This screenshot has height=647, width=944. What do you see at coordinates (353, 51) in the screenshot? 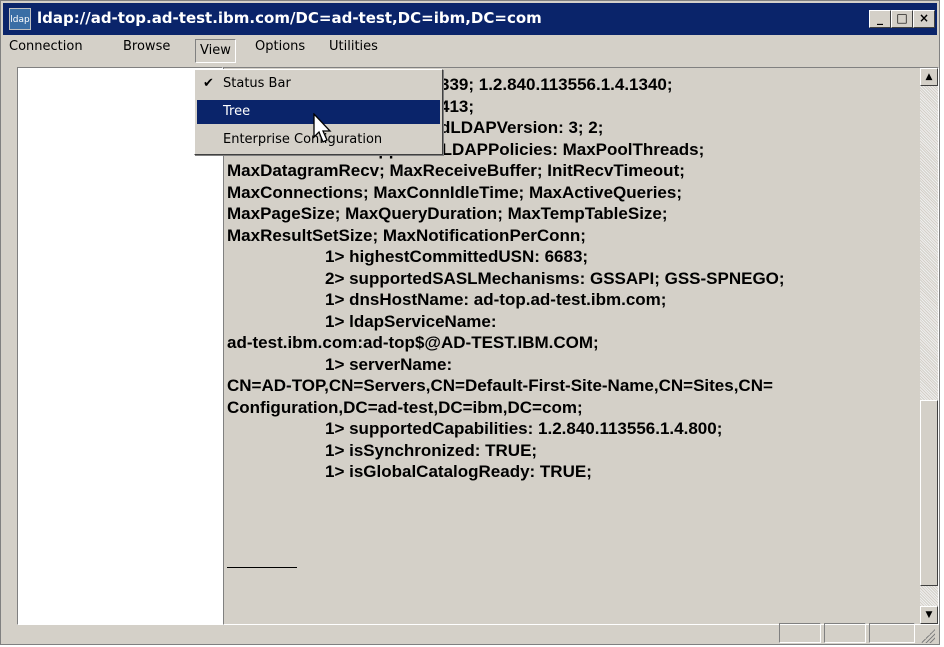
I see `menu-utilities: Utilities` at bounding box center [353, 51].